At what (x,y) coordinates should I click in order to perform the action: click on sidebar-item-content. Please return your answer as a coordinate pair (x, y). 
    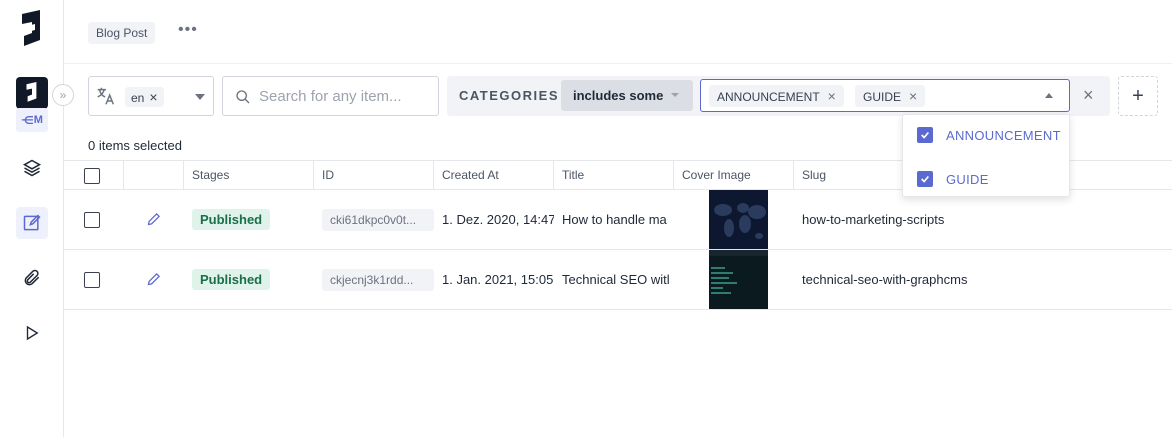
    Looking at the image, I should click on (32, 223).